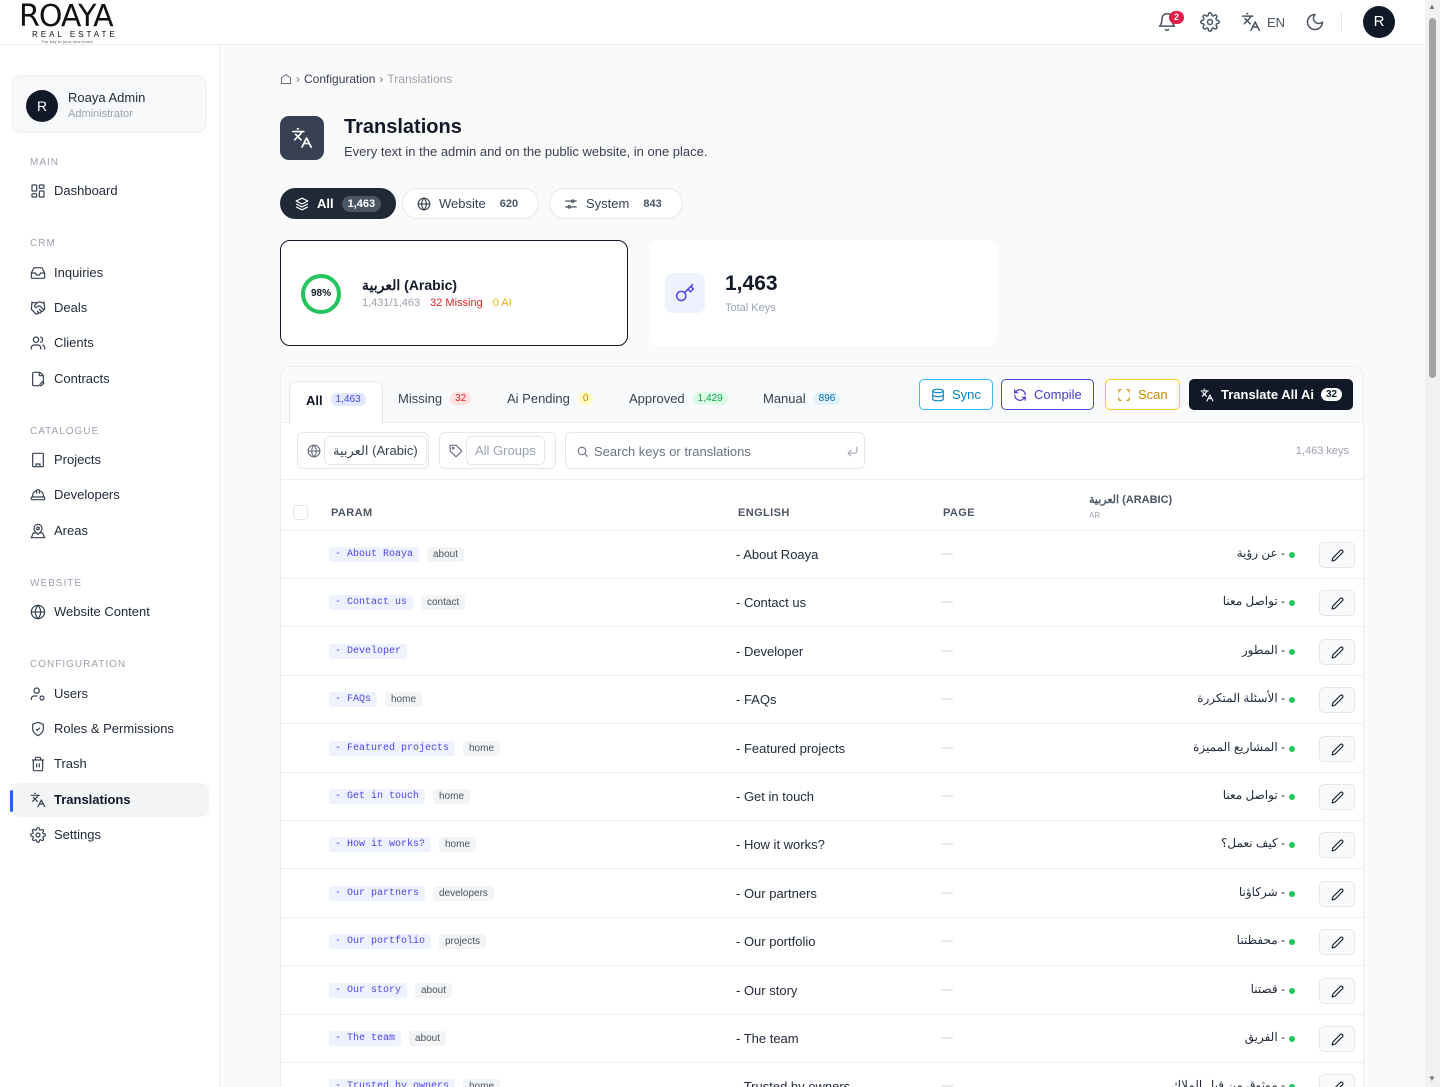 The image size is (1440, 1087). Describe the element at coordinates (107, 97) in the screenshot. I see `user-name: Roaya Admin` at that location.